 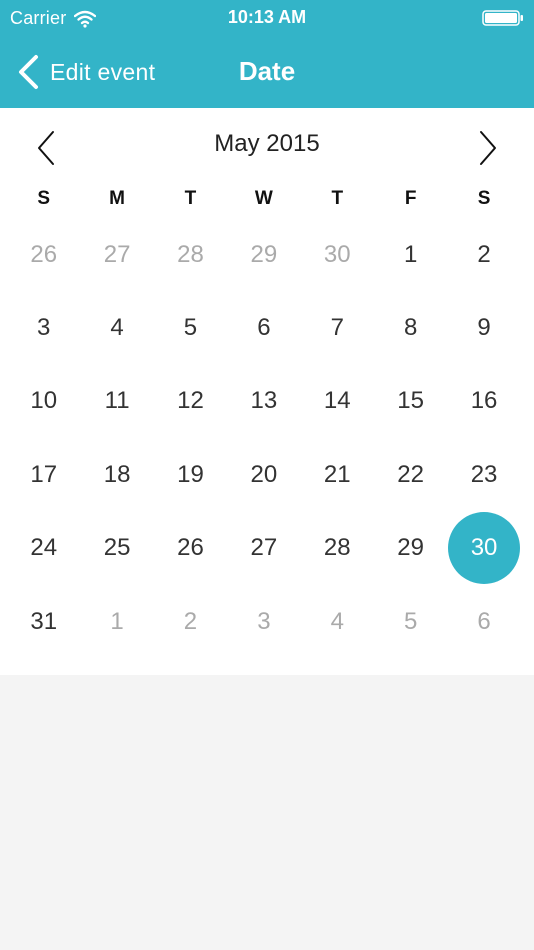 I want to click on day-cell: 25, so click(x=116, y=548).